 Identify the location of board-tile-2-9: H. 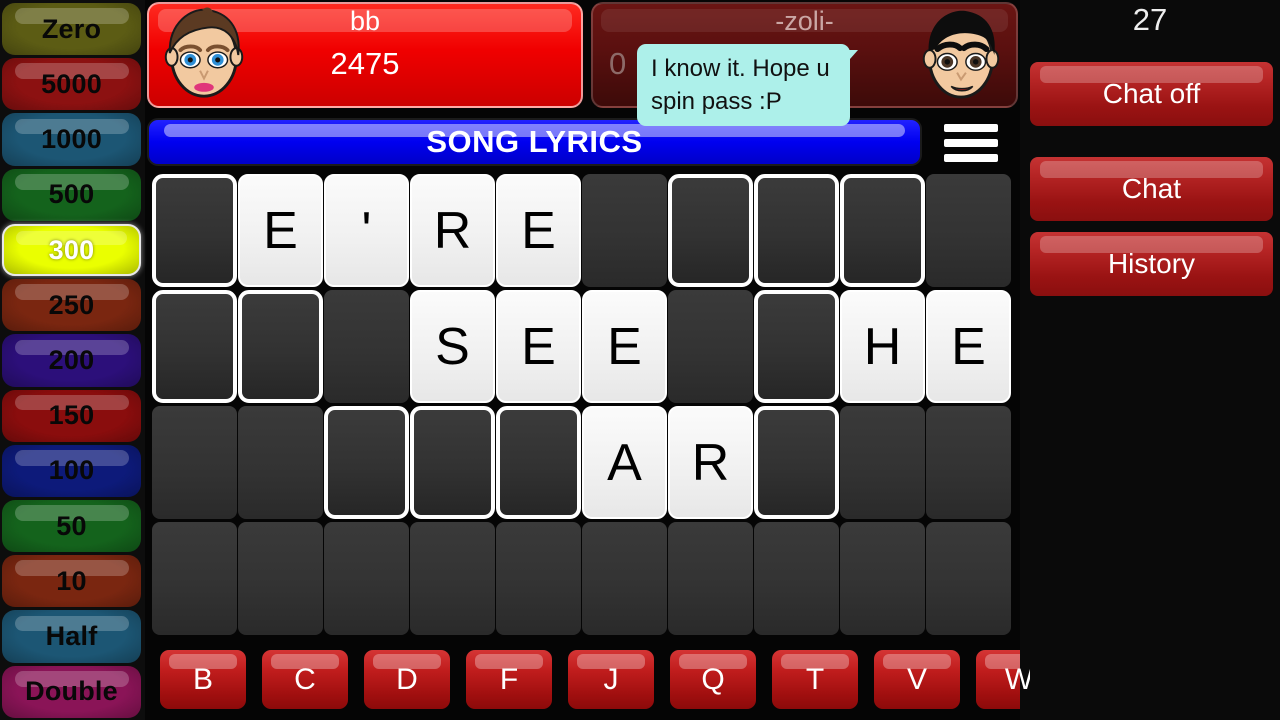
(882, 346).